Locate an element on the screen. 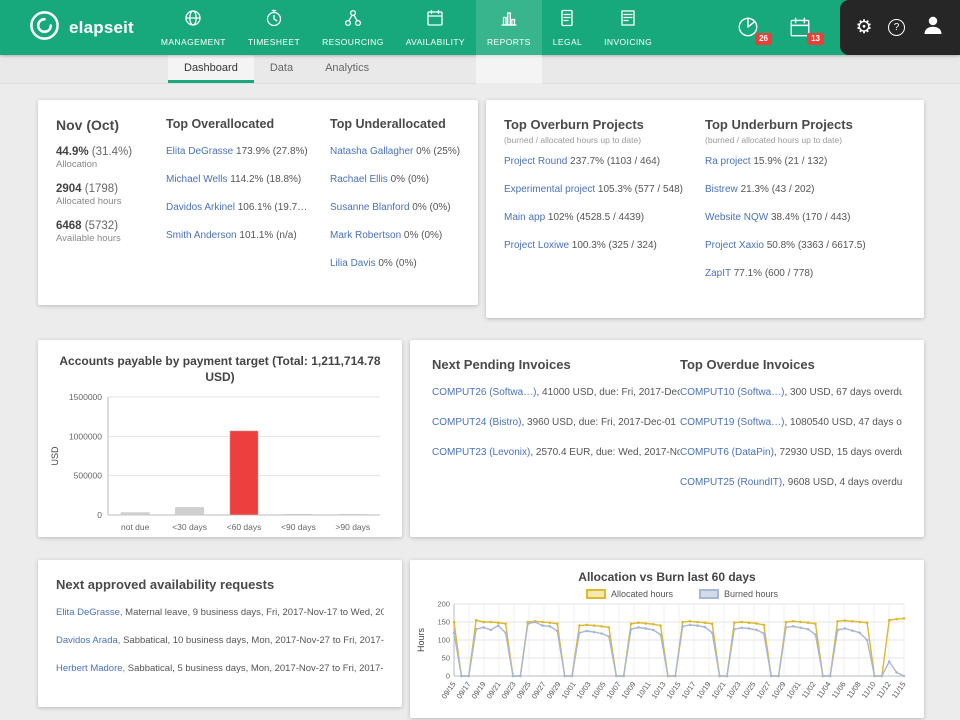  availability-request-link: Elita DeGrasse, is located at coordinates (89, 612).